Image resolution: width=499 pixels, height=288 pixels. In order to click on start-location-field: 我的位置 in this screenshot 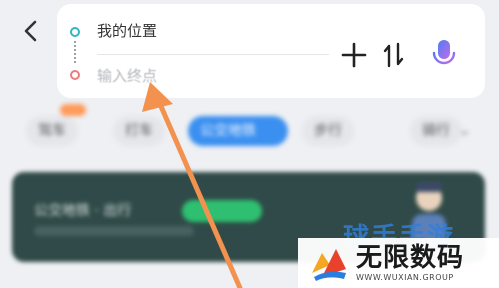, I will do `click(127, 31)`.